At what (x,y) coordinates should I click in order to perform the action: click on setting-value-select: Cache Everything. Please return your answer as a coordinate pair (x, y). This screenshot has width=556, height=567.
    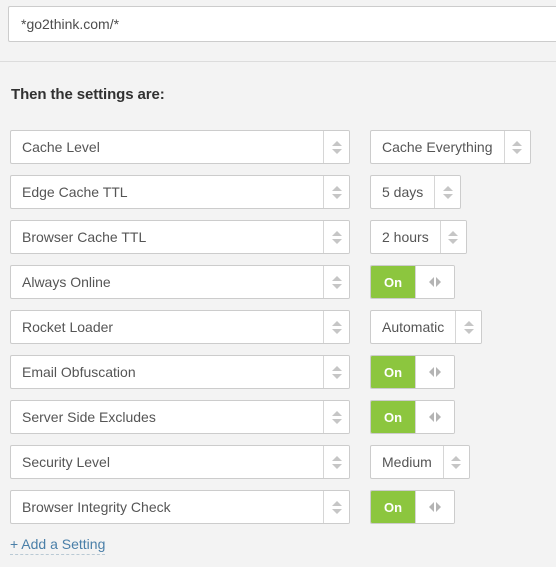
    Looking at the image, I should click on (450, 147).